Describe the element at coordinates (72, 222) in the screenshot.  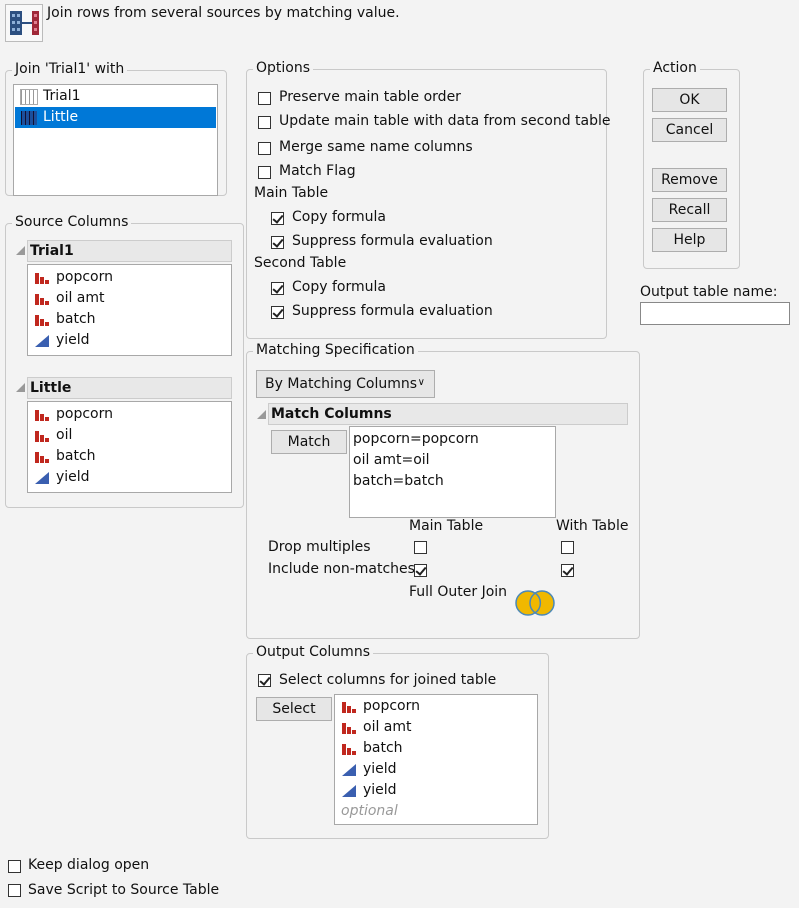
I see `source-columns-title: Source Columns` at that location.